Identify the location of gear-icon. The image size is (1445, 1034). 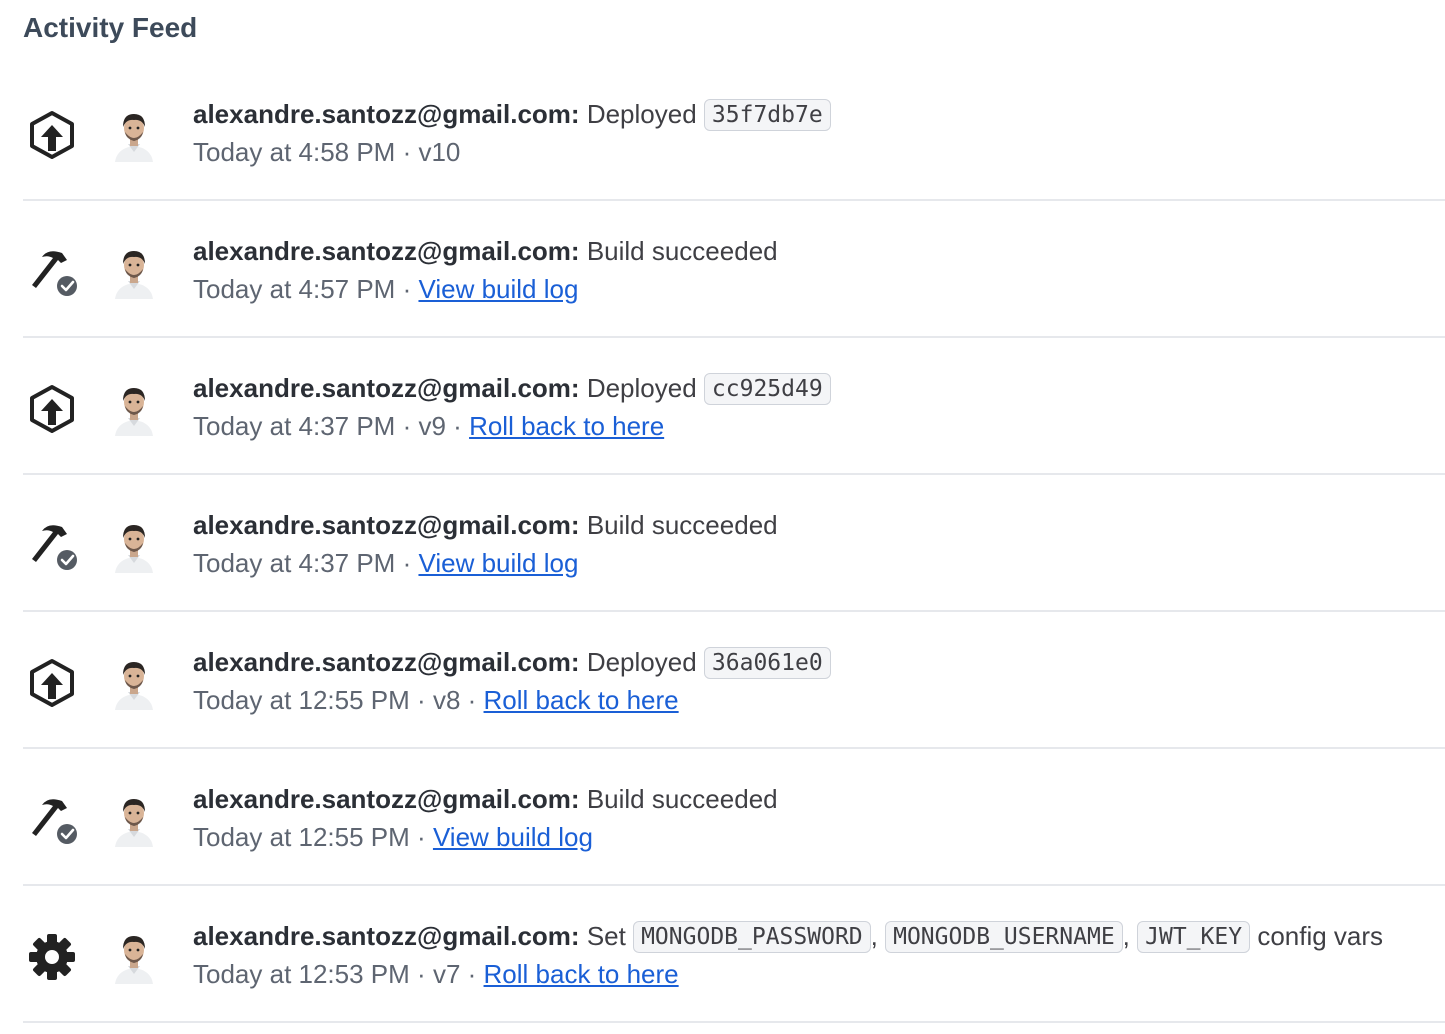
(52, 957).